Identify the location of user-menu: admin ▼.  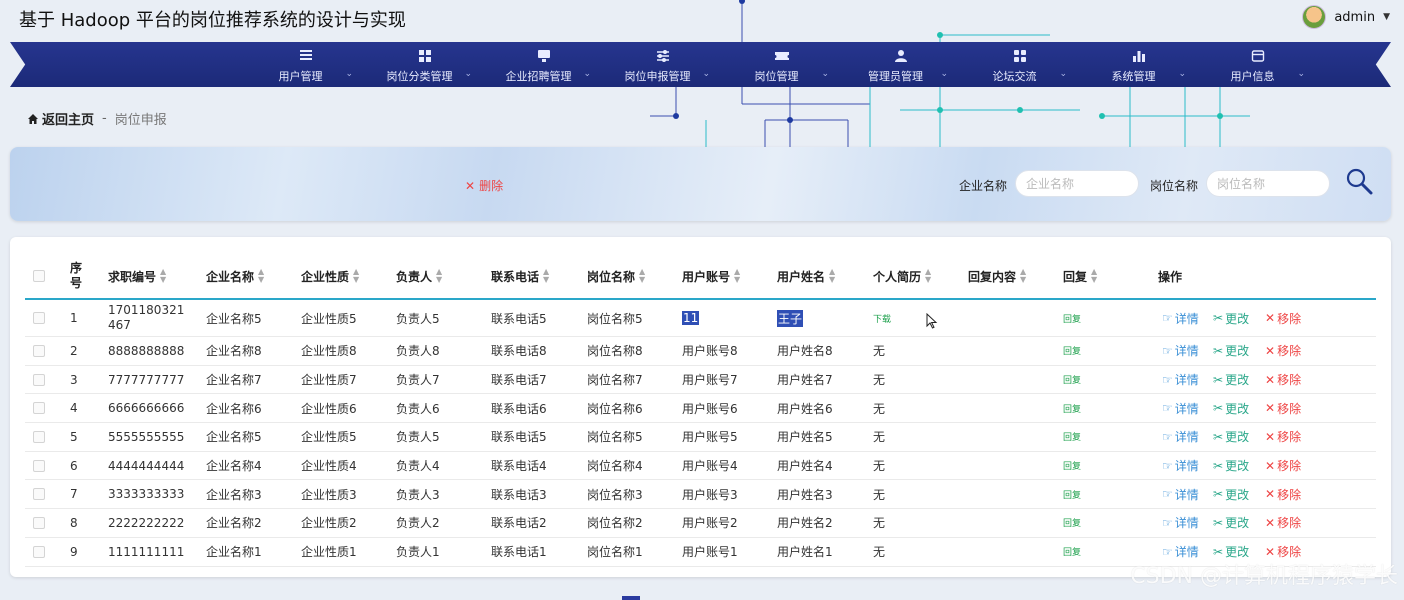
(1346, 17).